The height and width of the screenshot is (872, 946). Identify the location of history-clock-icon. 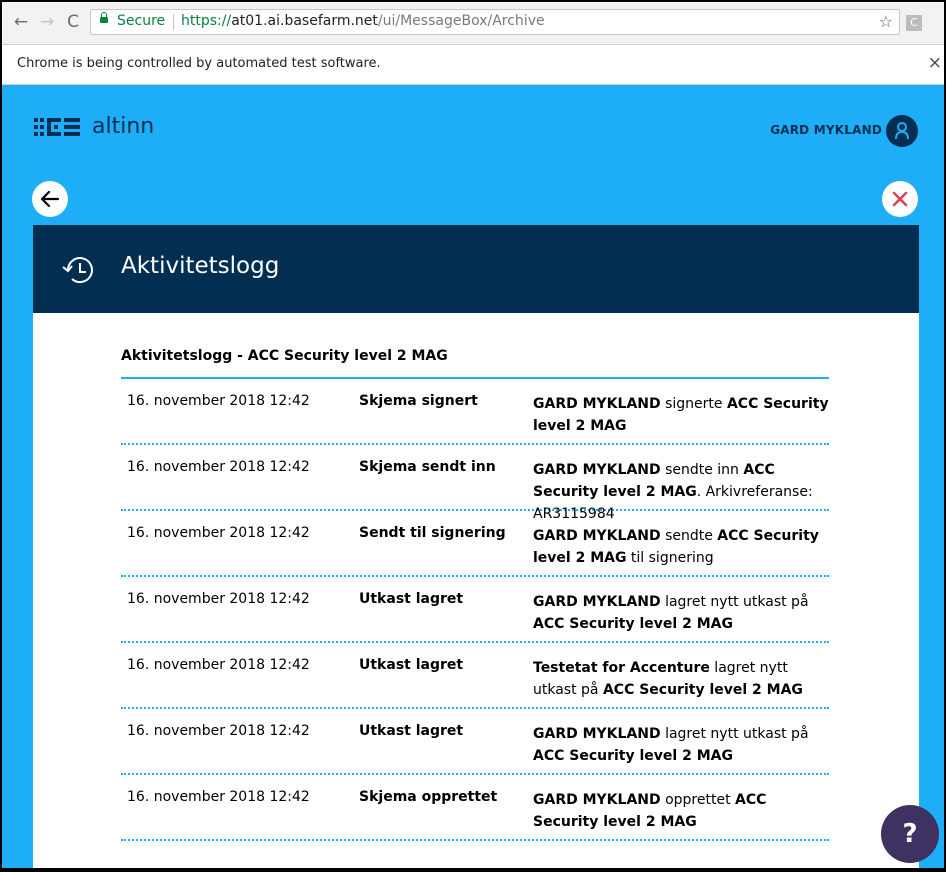
(77, 270).